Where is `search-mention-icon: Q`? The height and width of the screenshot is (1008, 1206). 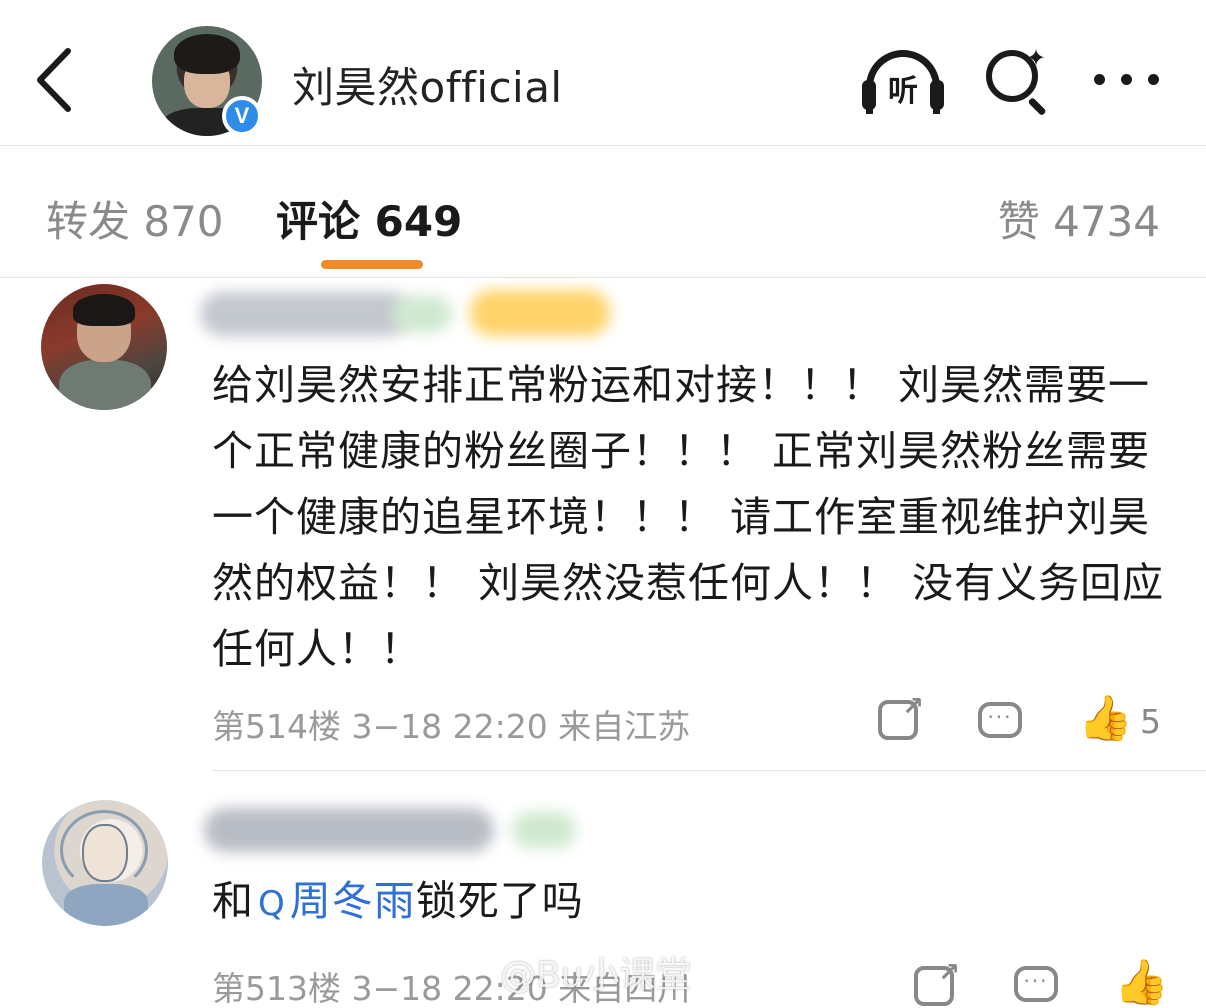 search-mention-icon: Q is located at coordinates (272, 904).